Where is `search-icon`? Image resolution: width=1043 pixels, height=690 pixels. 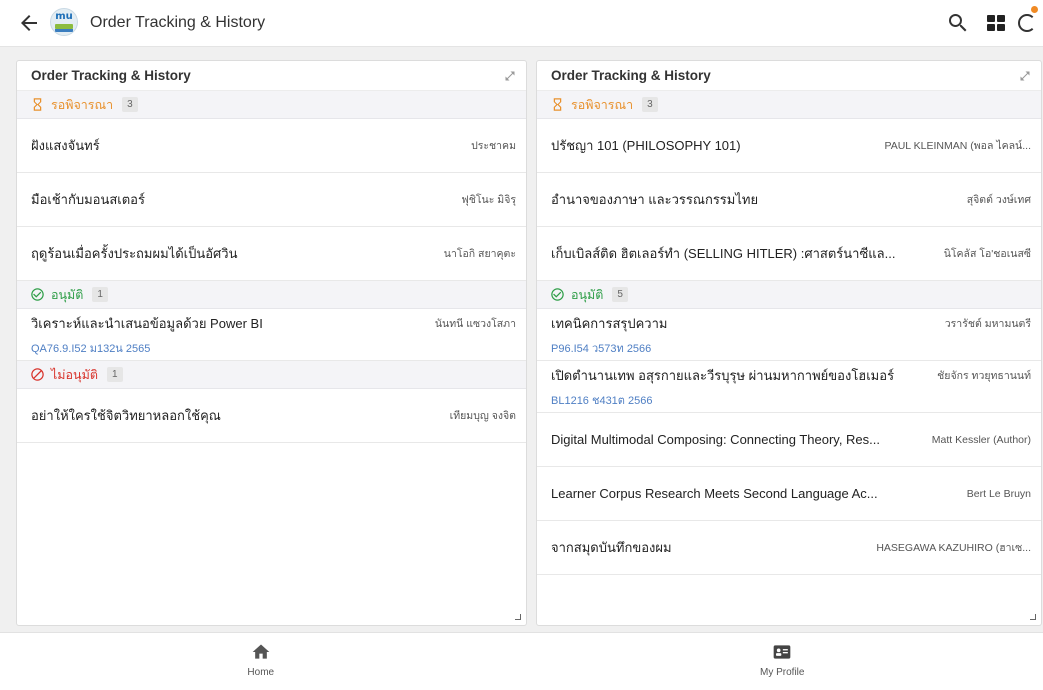 search-icon is located at coordinates (958, 23).